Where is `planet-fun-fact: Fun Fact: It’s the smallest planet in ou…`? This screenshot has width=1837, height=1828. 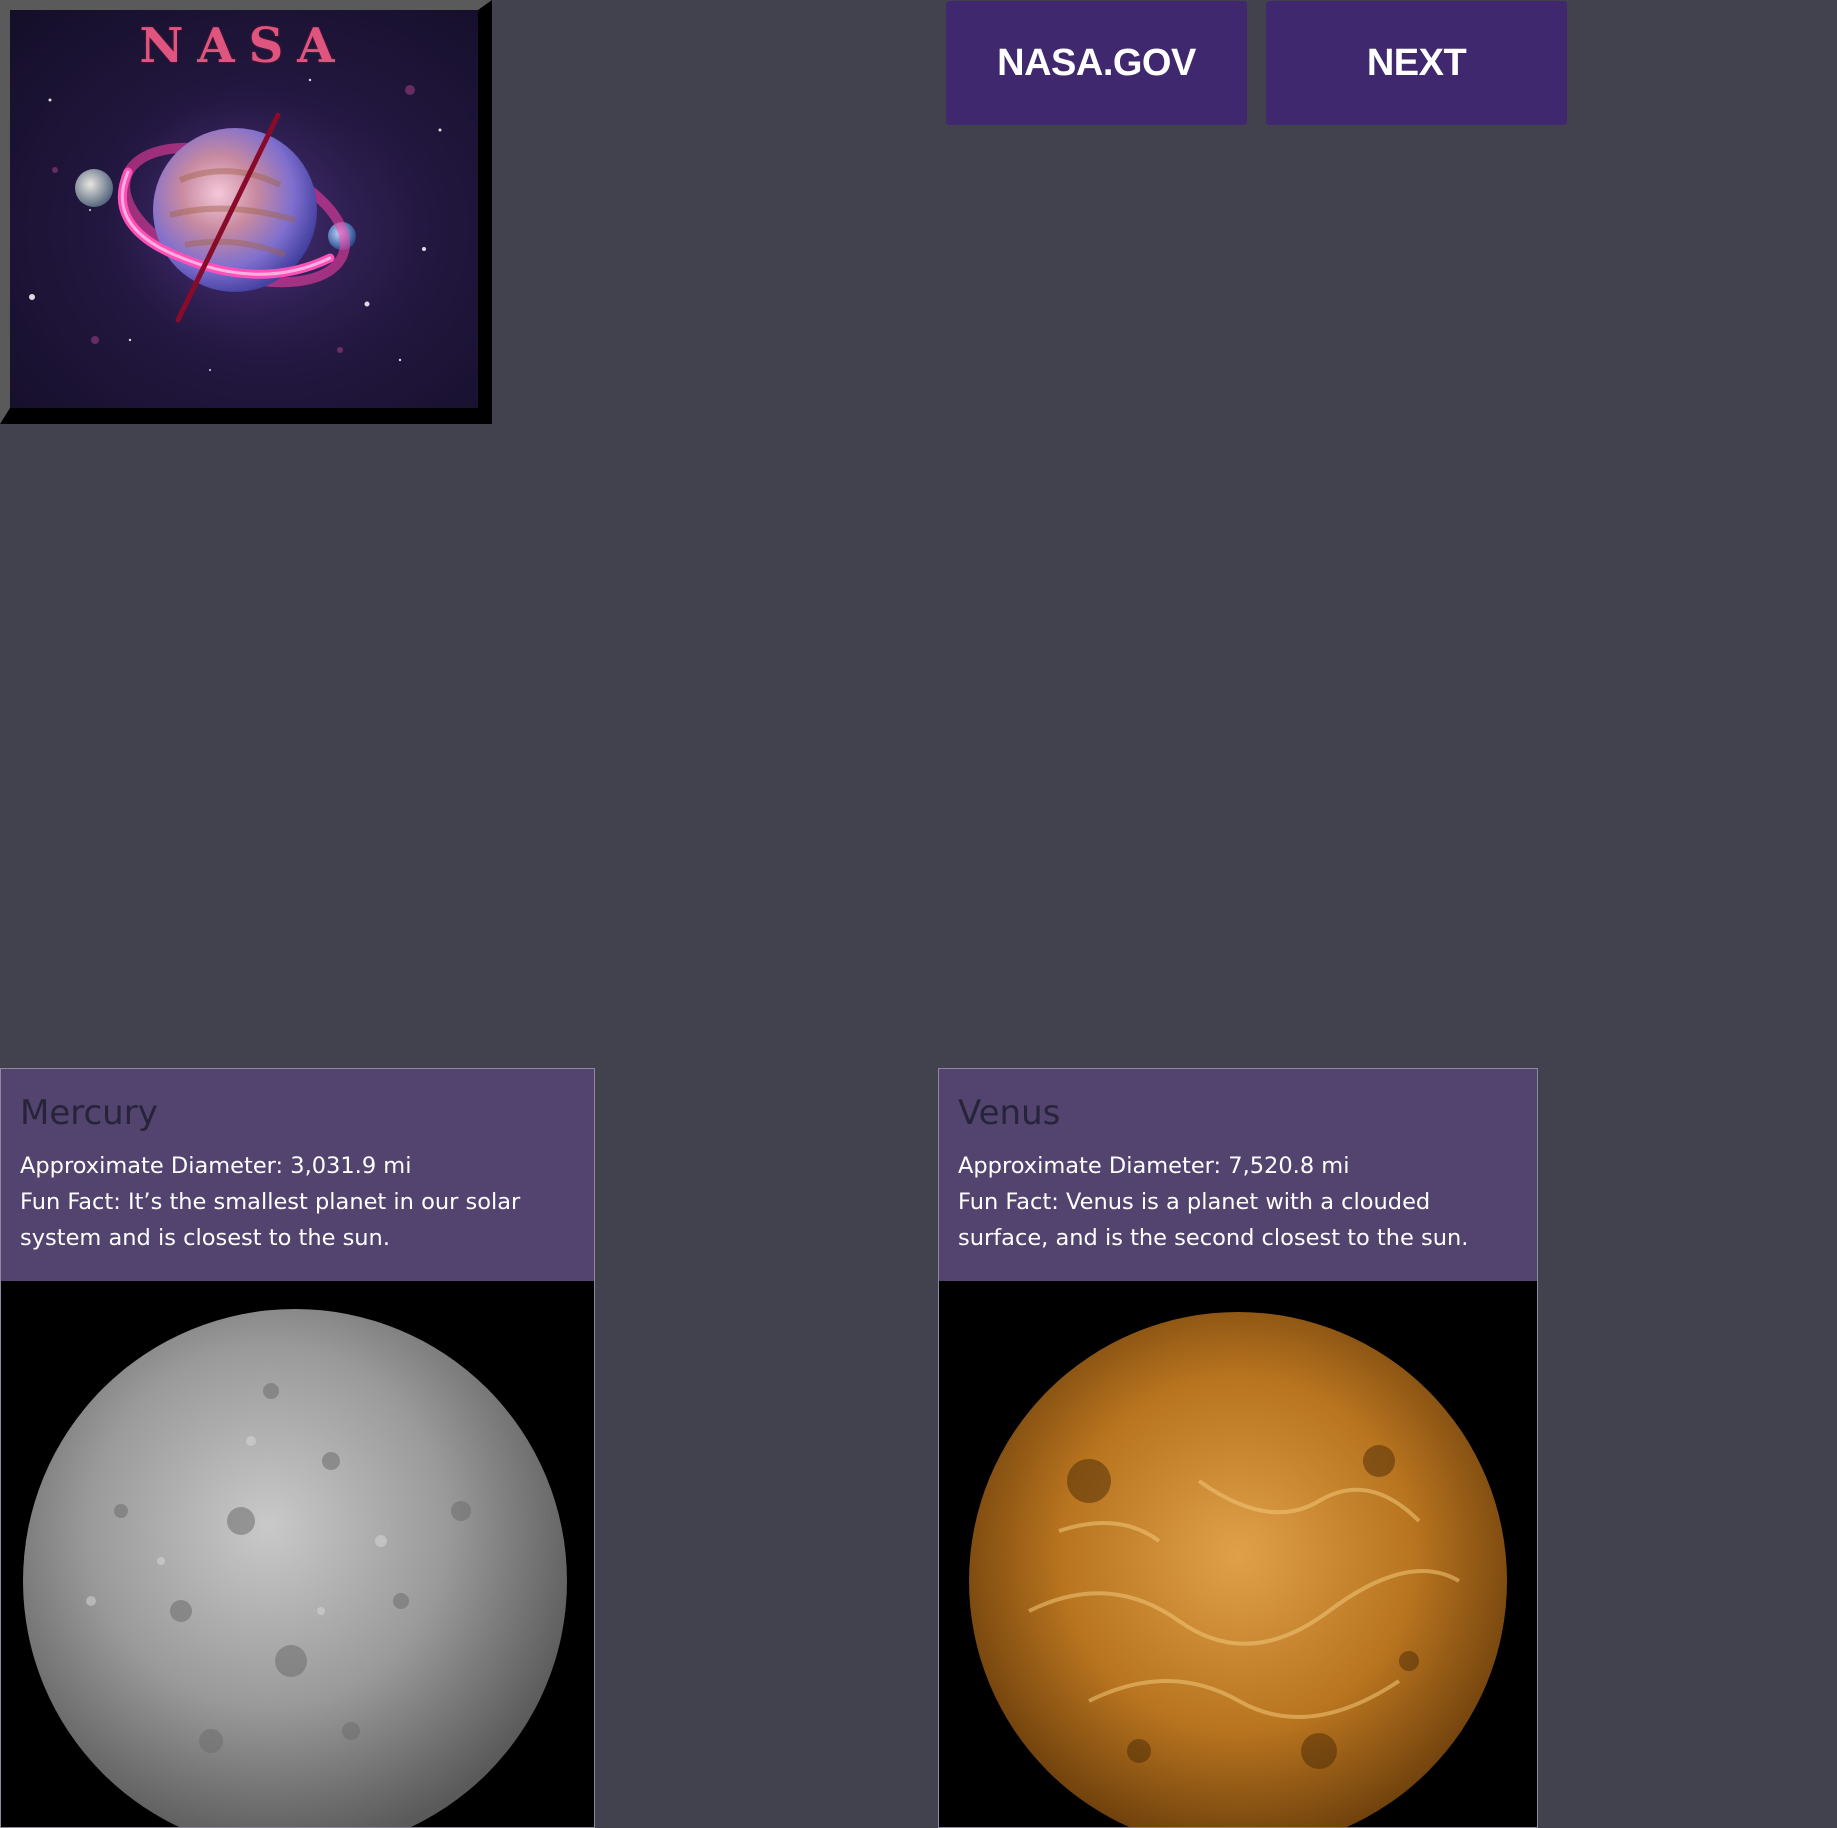 planet-fun-fact: Fun Fact: It’s the smallest planet in ou… is located at coordinates (270, 1219).